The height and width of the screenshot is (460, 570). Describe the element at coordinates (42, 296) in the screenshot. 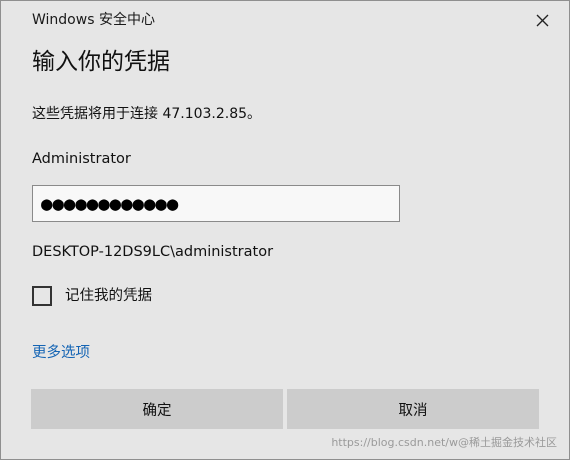

I see `remember-checkbox` at that location.